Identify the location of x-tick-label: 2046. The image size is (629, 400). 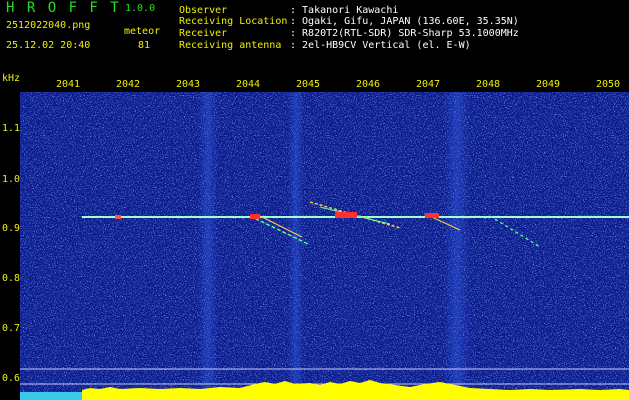
(368, 84).